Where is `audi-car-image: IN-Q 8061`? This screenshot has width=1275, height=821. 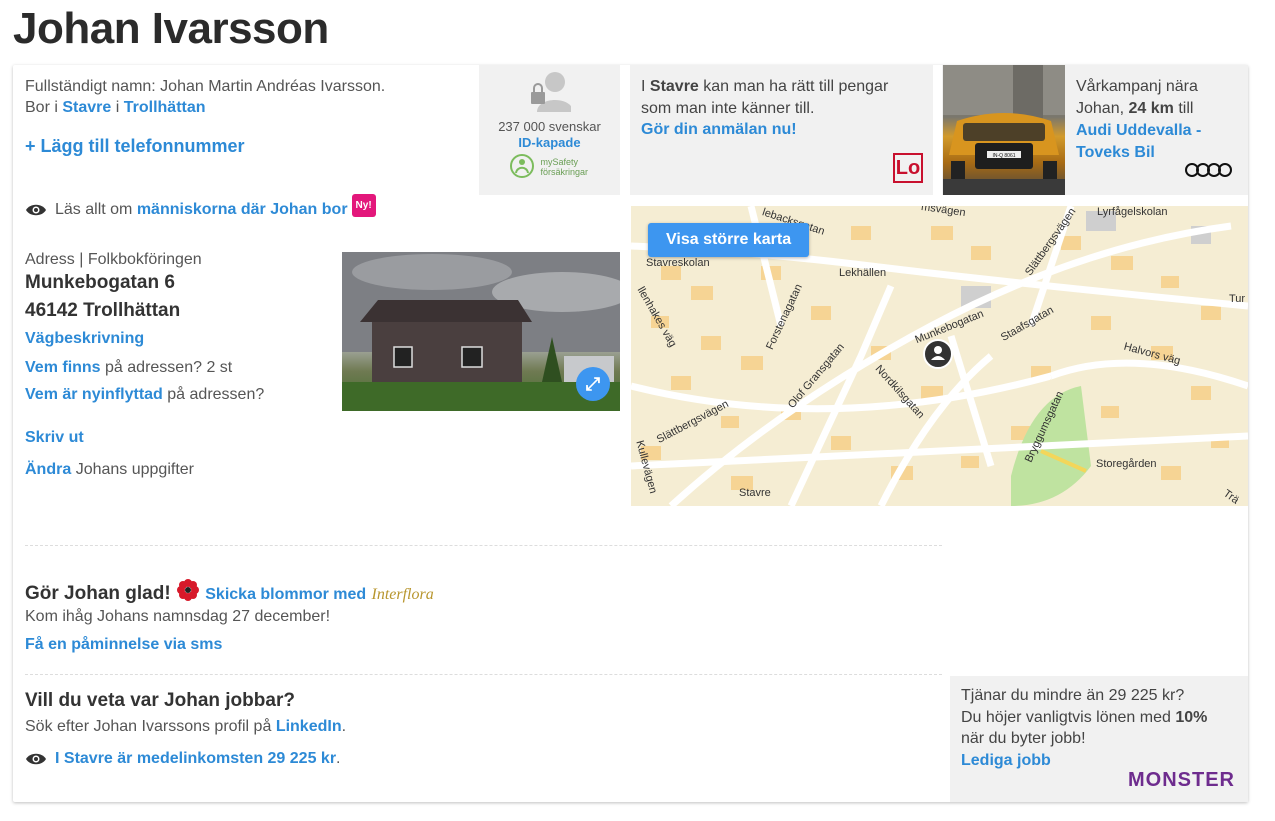
audi-car-image: IN-Q 8061 is located at coordinates (1004, 130).